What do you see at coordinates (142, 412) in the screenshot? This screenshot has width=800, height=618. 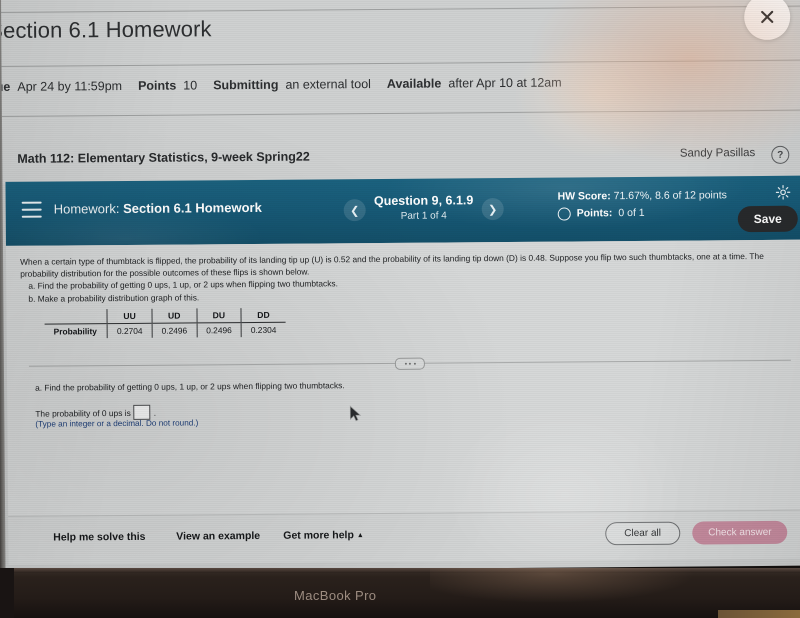 I see `answer-input` at bounding box center [142, 412].